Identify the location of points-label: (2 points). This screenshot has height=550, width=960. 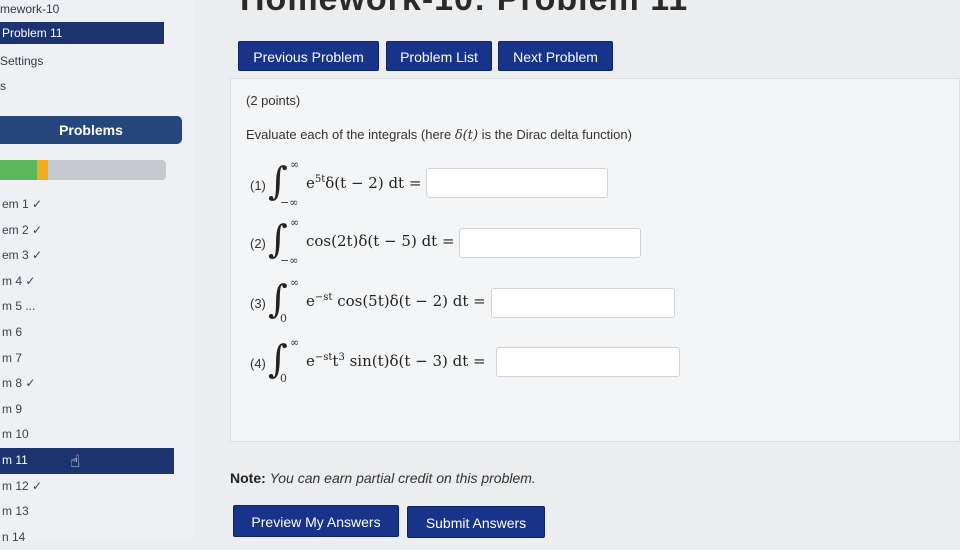
(273, 100).